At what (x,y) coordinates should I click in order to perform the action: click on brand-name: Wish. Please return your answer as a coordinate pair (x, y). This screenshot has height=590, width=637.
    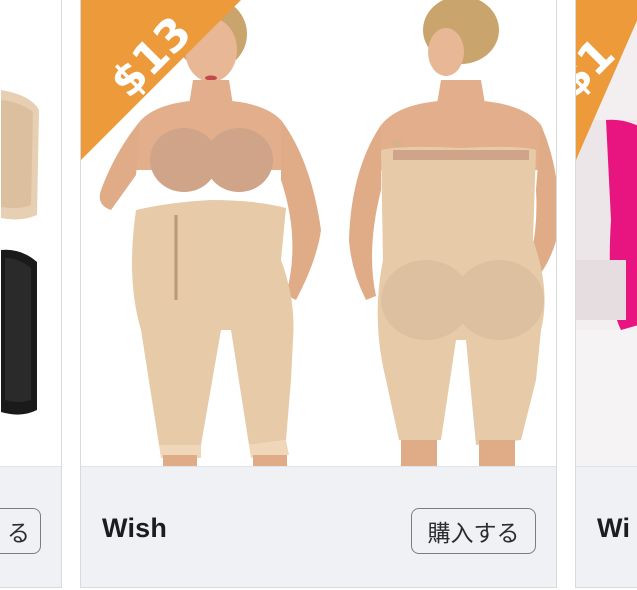
    Looking at the image, I should click on (135, 528).